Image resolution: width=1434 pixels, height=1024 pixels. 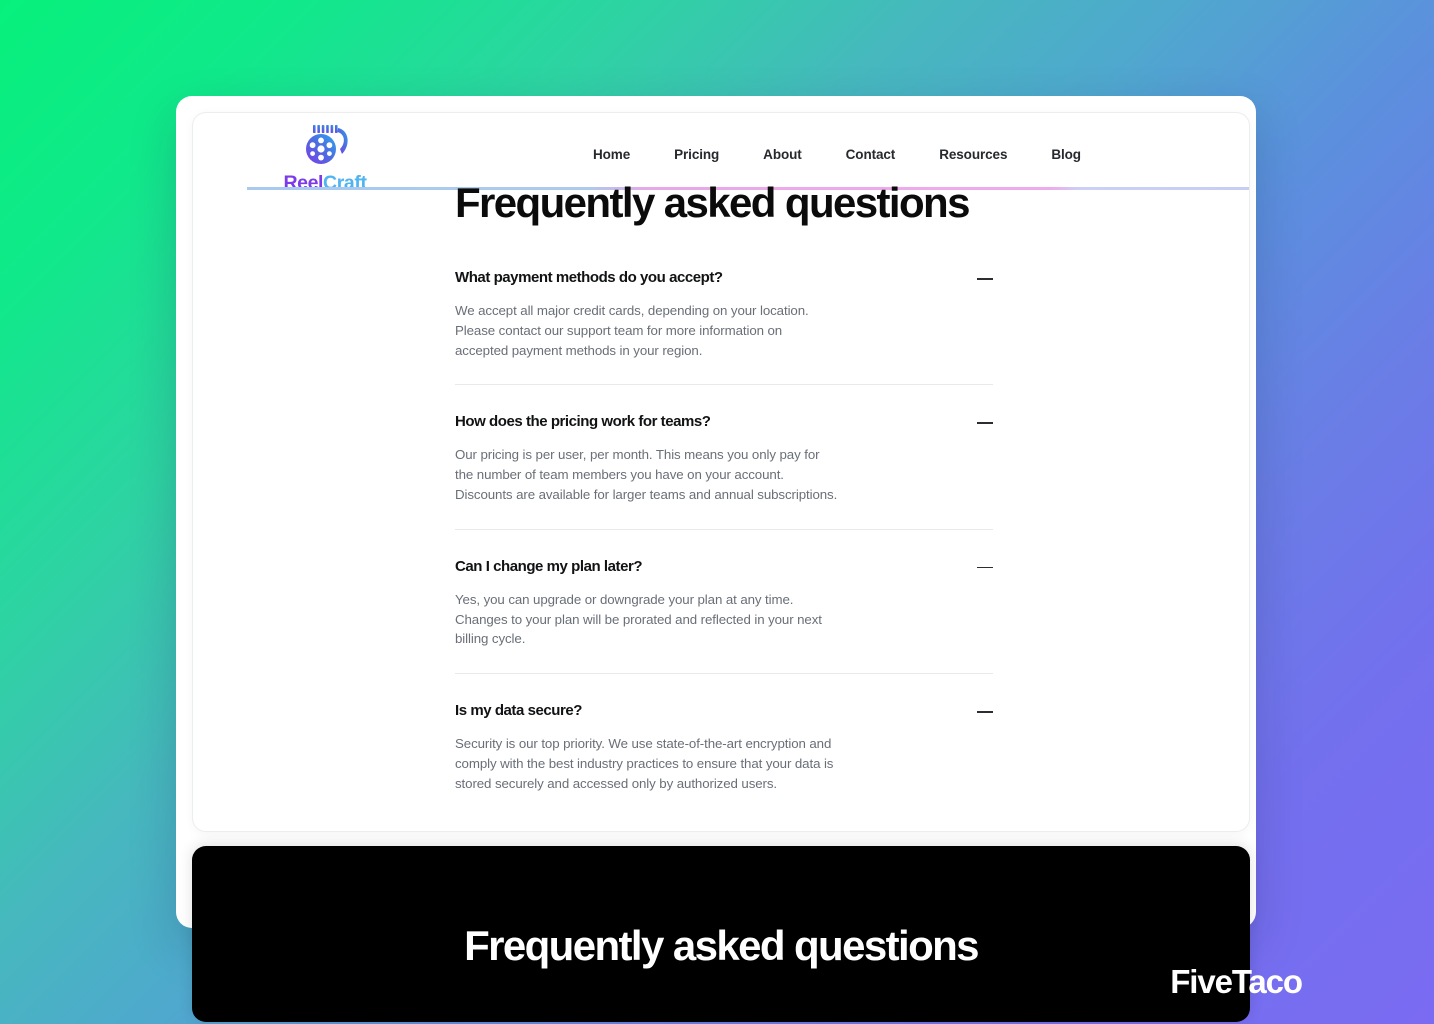 I want to click on nav-item-pricing: Pricing, so click(x=696, y=154).